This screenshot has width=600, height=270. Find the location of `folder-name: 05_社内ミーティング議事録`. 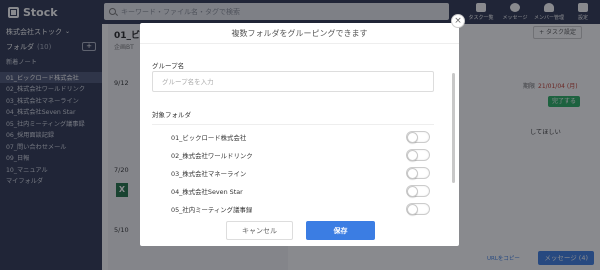

folder-name: 05_社内ミーティング議事録 is located at coordinates (212, 209).